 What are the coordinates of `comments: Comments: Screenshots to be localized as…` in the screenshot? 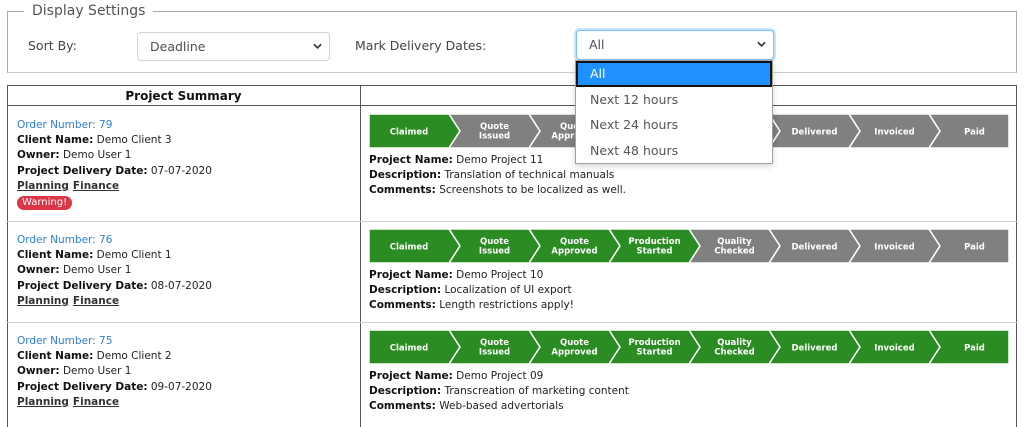 It's located at (497, 190).